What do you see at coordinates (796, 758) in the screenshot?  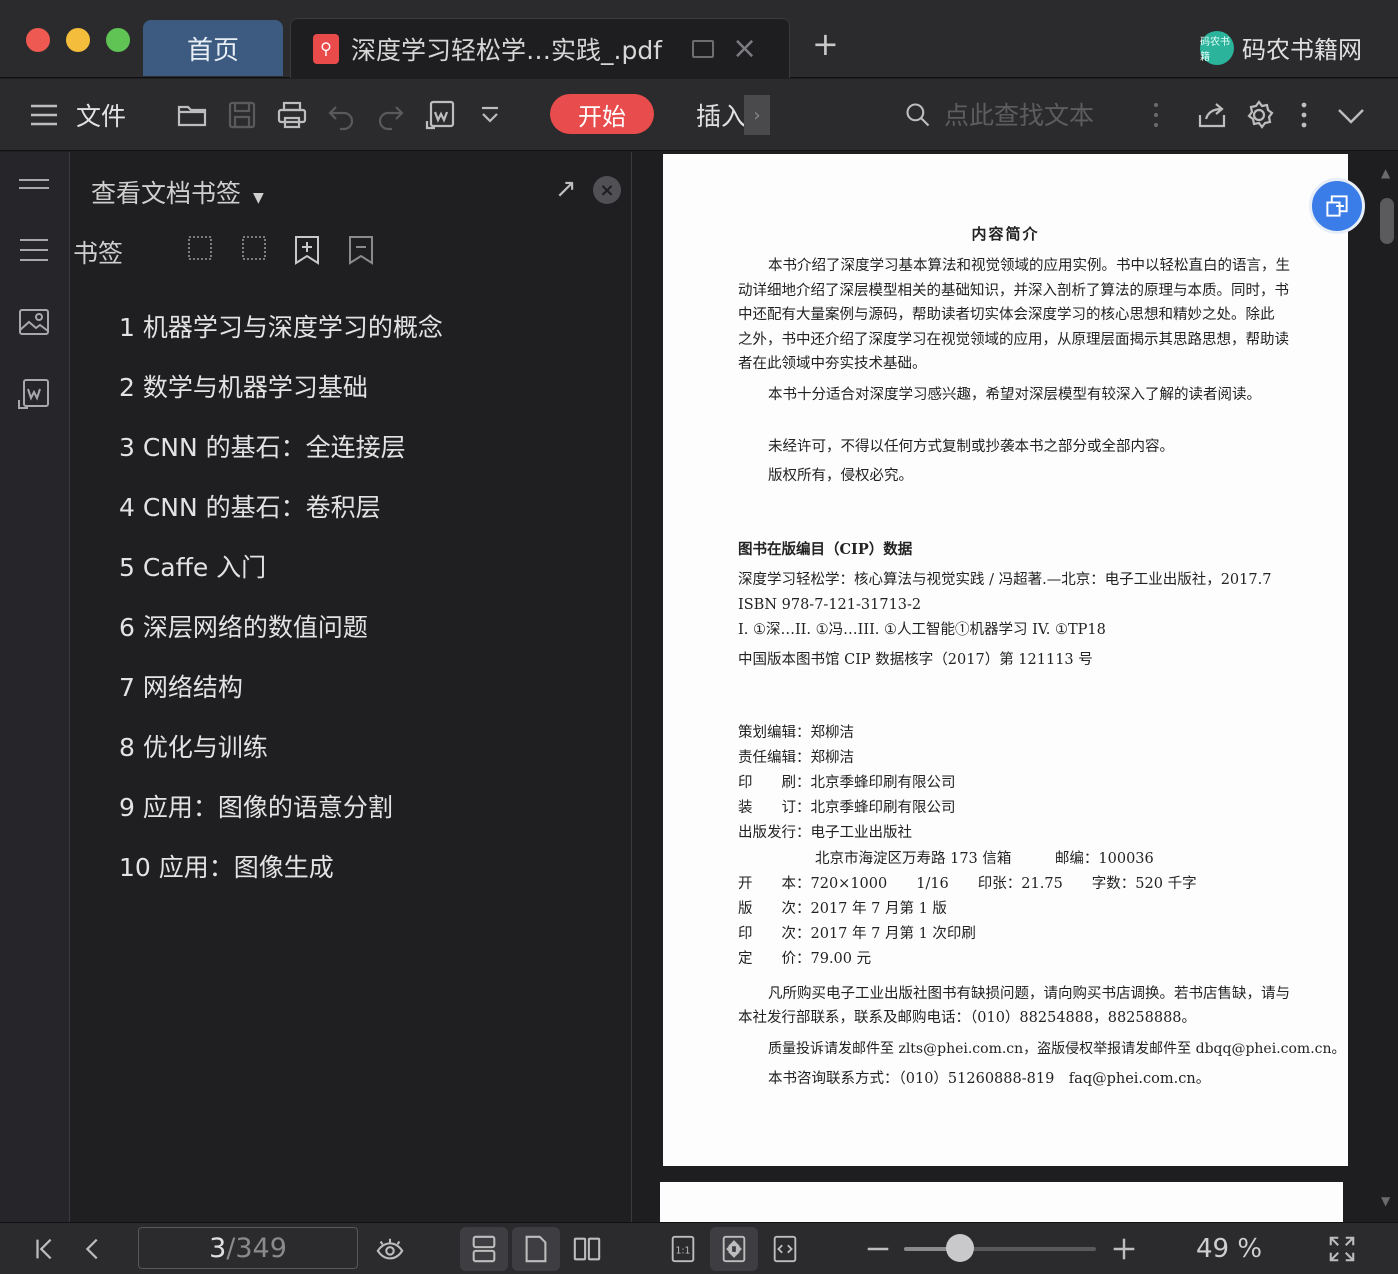 I see `credit-line: 责任编辑：郑柳洁` at bounding box center [796, 758].